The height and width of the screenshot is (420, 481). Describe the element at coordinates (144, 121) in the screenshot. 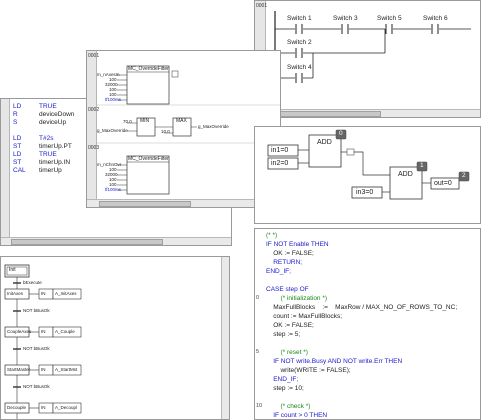

I see `fbd-min-block-label: MIN` at that location.